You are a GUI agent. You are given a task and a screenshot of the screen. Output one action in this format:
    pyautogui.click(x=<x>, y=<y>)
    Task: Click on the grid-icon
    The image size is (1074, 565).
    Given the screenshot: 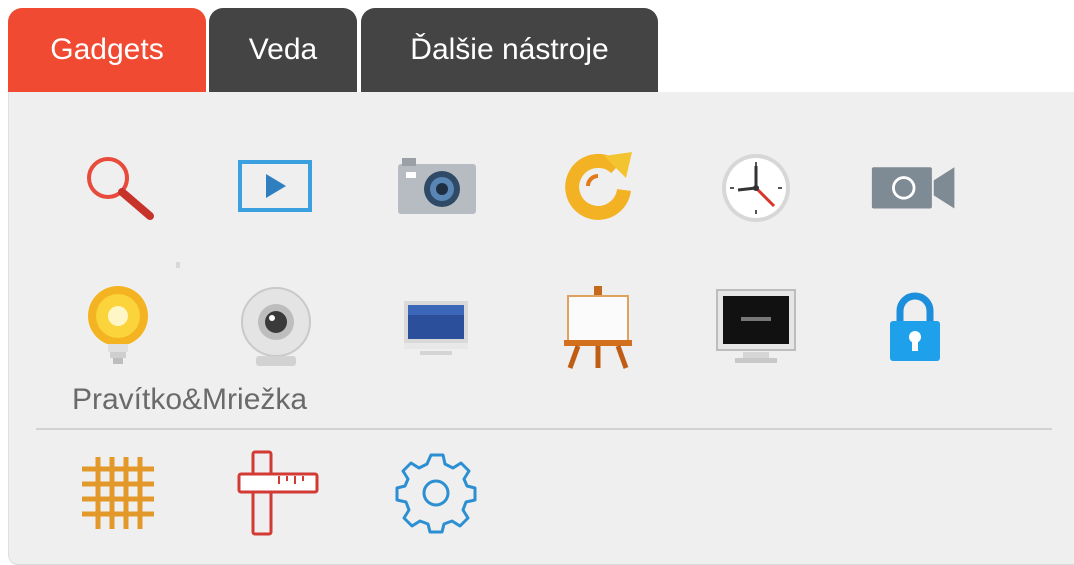 What is the action you would take?
    pyautogui.click(x=118, y=493)
    